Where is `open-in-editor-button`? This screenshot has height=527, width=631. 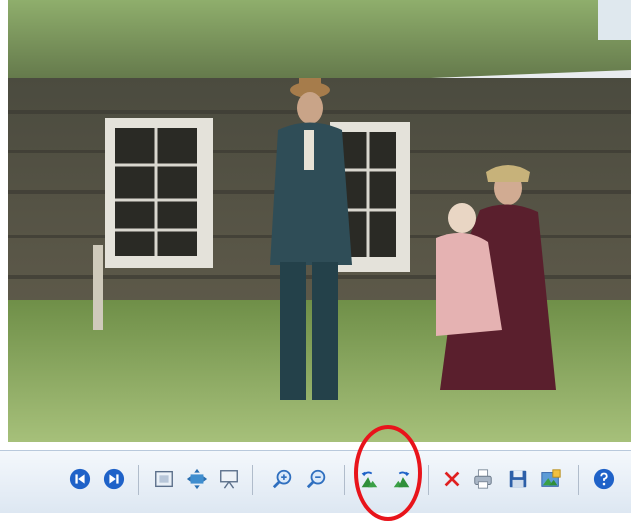
open-in-editor-button is located at coordinates (551, 479).